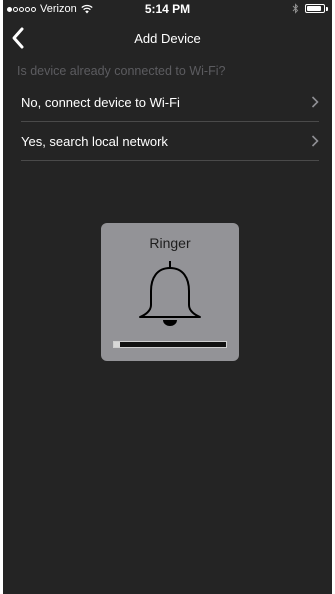 This screenshot has width=335, height=594. What do you see at coordinates (170, 141) in the screenshot?
I see `option-search-network: Yes, search local network` at bounding box center [170, 141].